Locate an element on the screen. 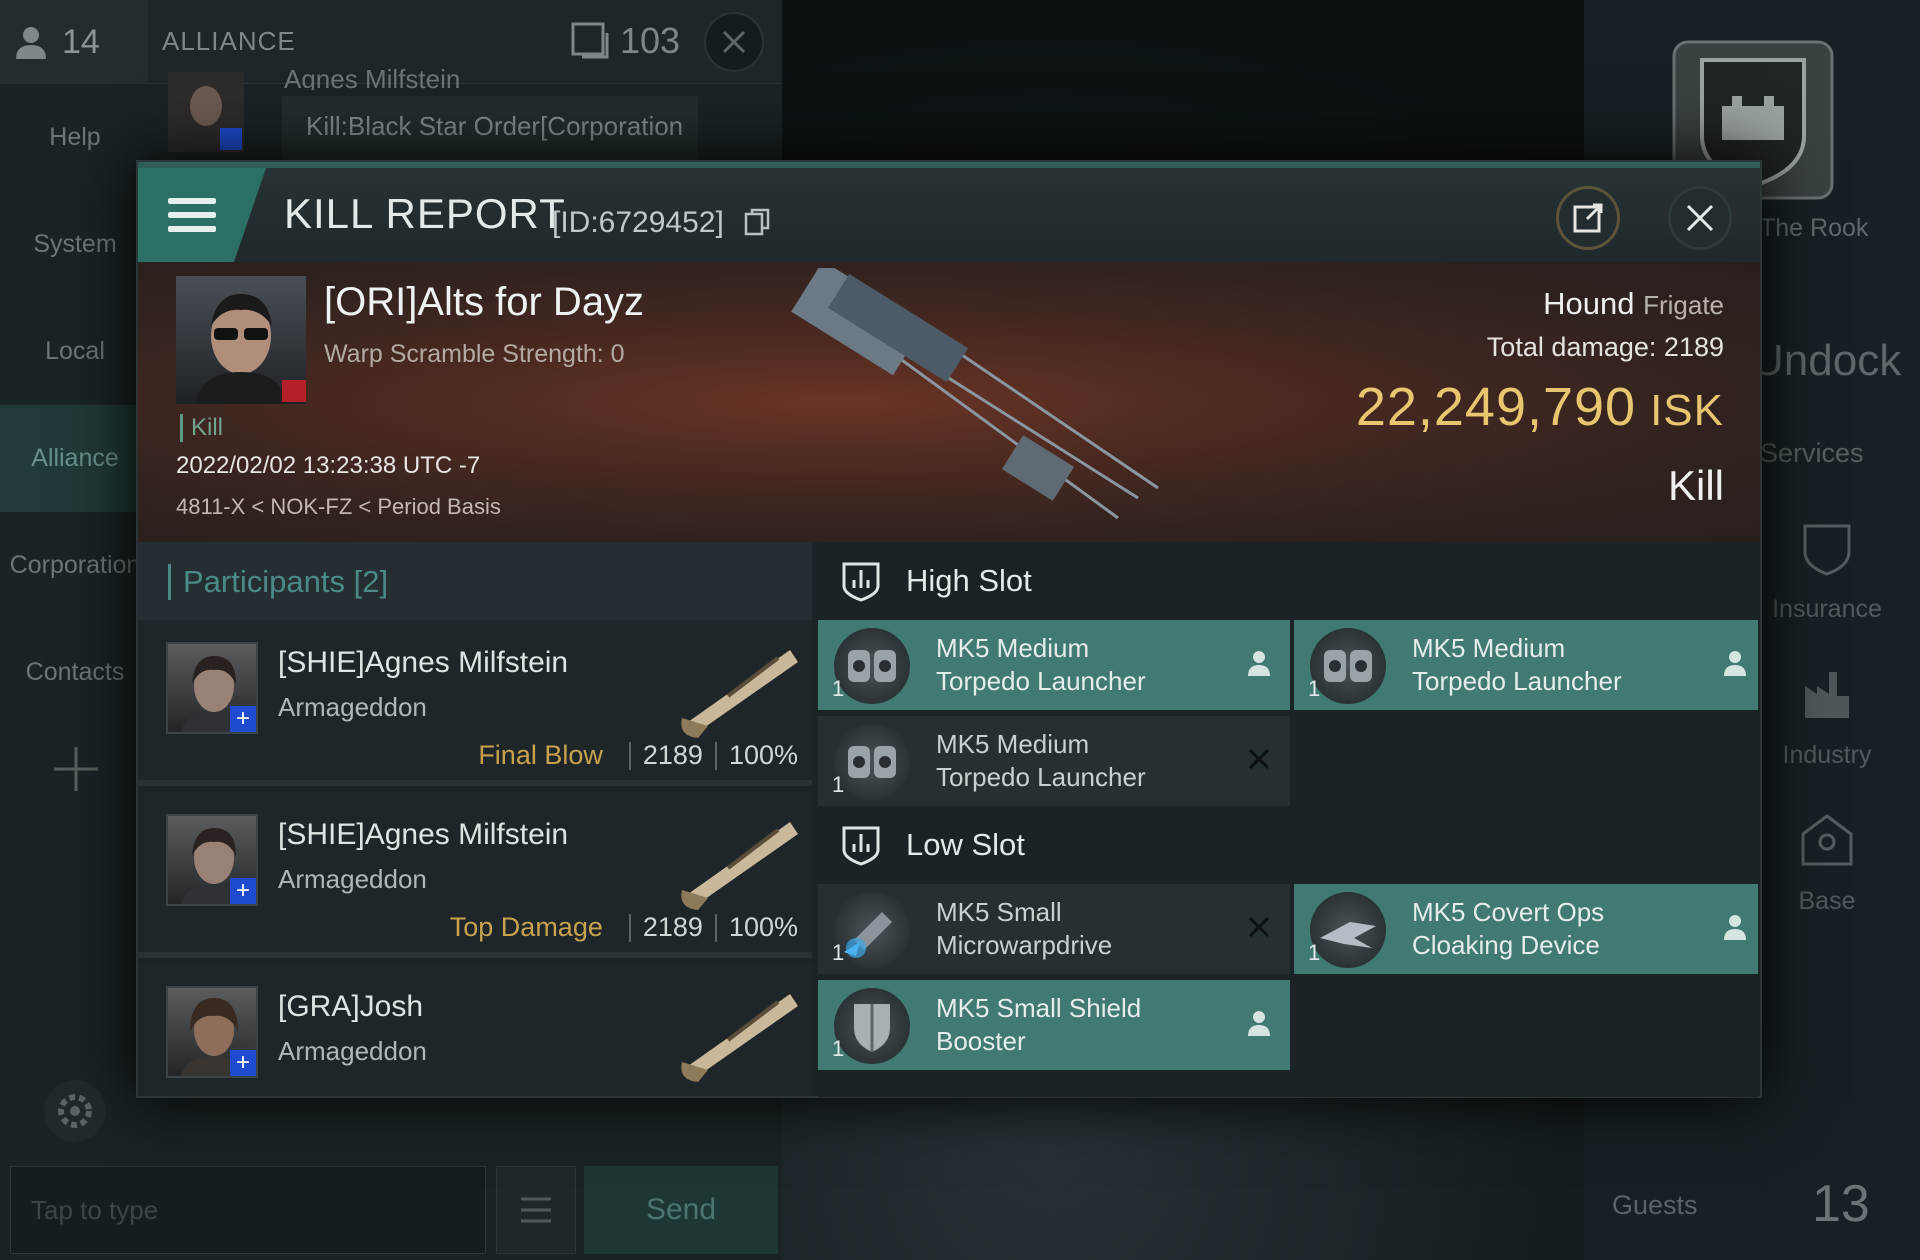 The height and width of the screenshot is (1260, 1920). module-item: 1 MK5 Small Shield Booster is located at coordinates (1054, 1025).